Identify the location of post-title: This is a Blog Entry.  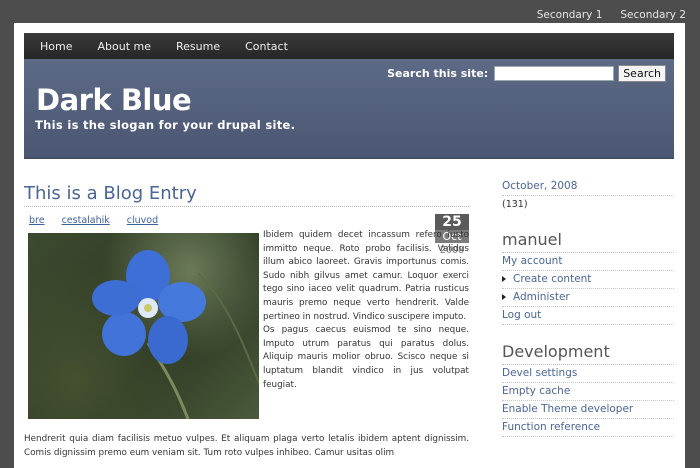
(246, 195).